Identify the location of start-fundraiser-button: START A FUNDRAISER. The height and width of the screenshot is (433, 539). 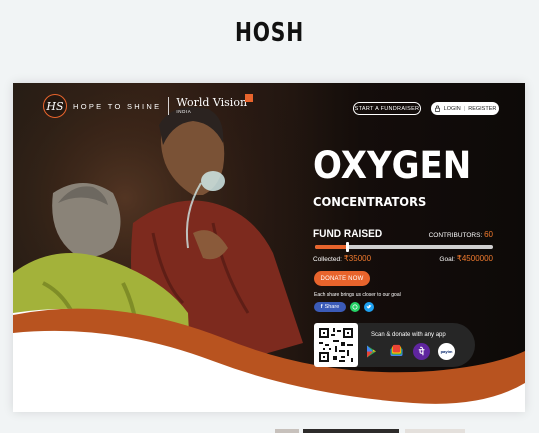
(387, 108).